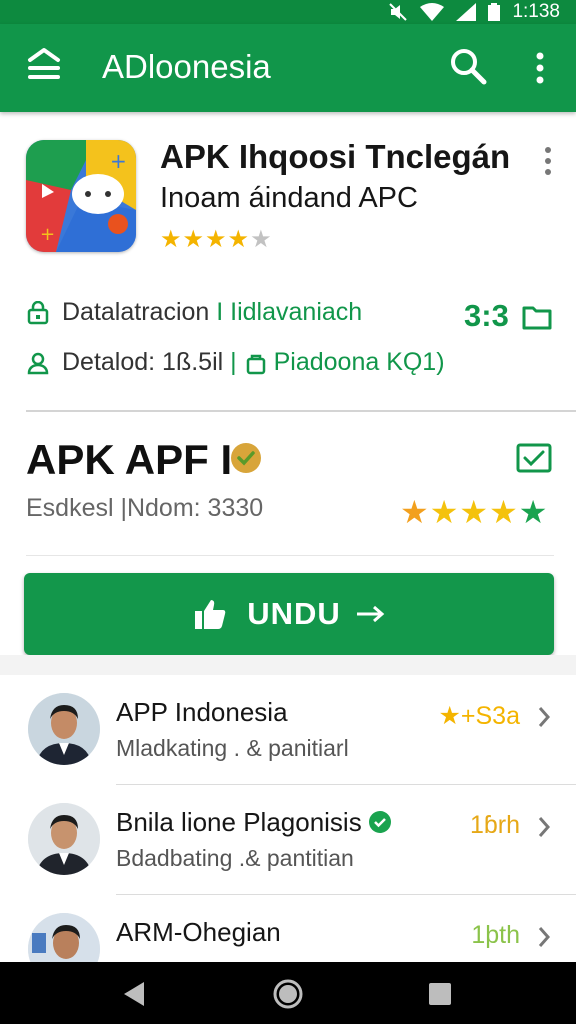 This screenshot has height=1024, width=576. Describe the element at coordinates (536, 11) in the screenshot. I see `status-time: 1:138` at that location.